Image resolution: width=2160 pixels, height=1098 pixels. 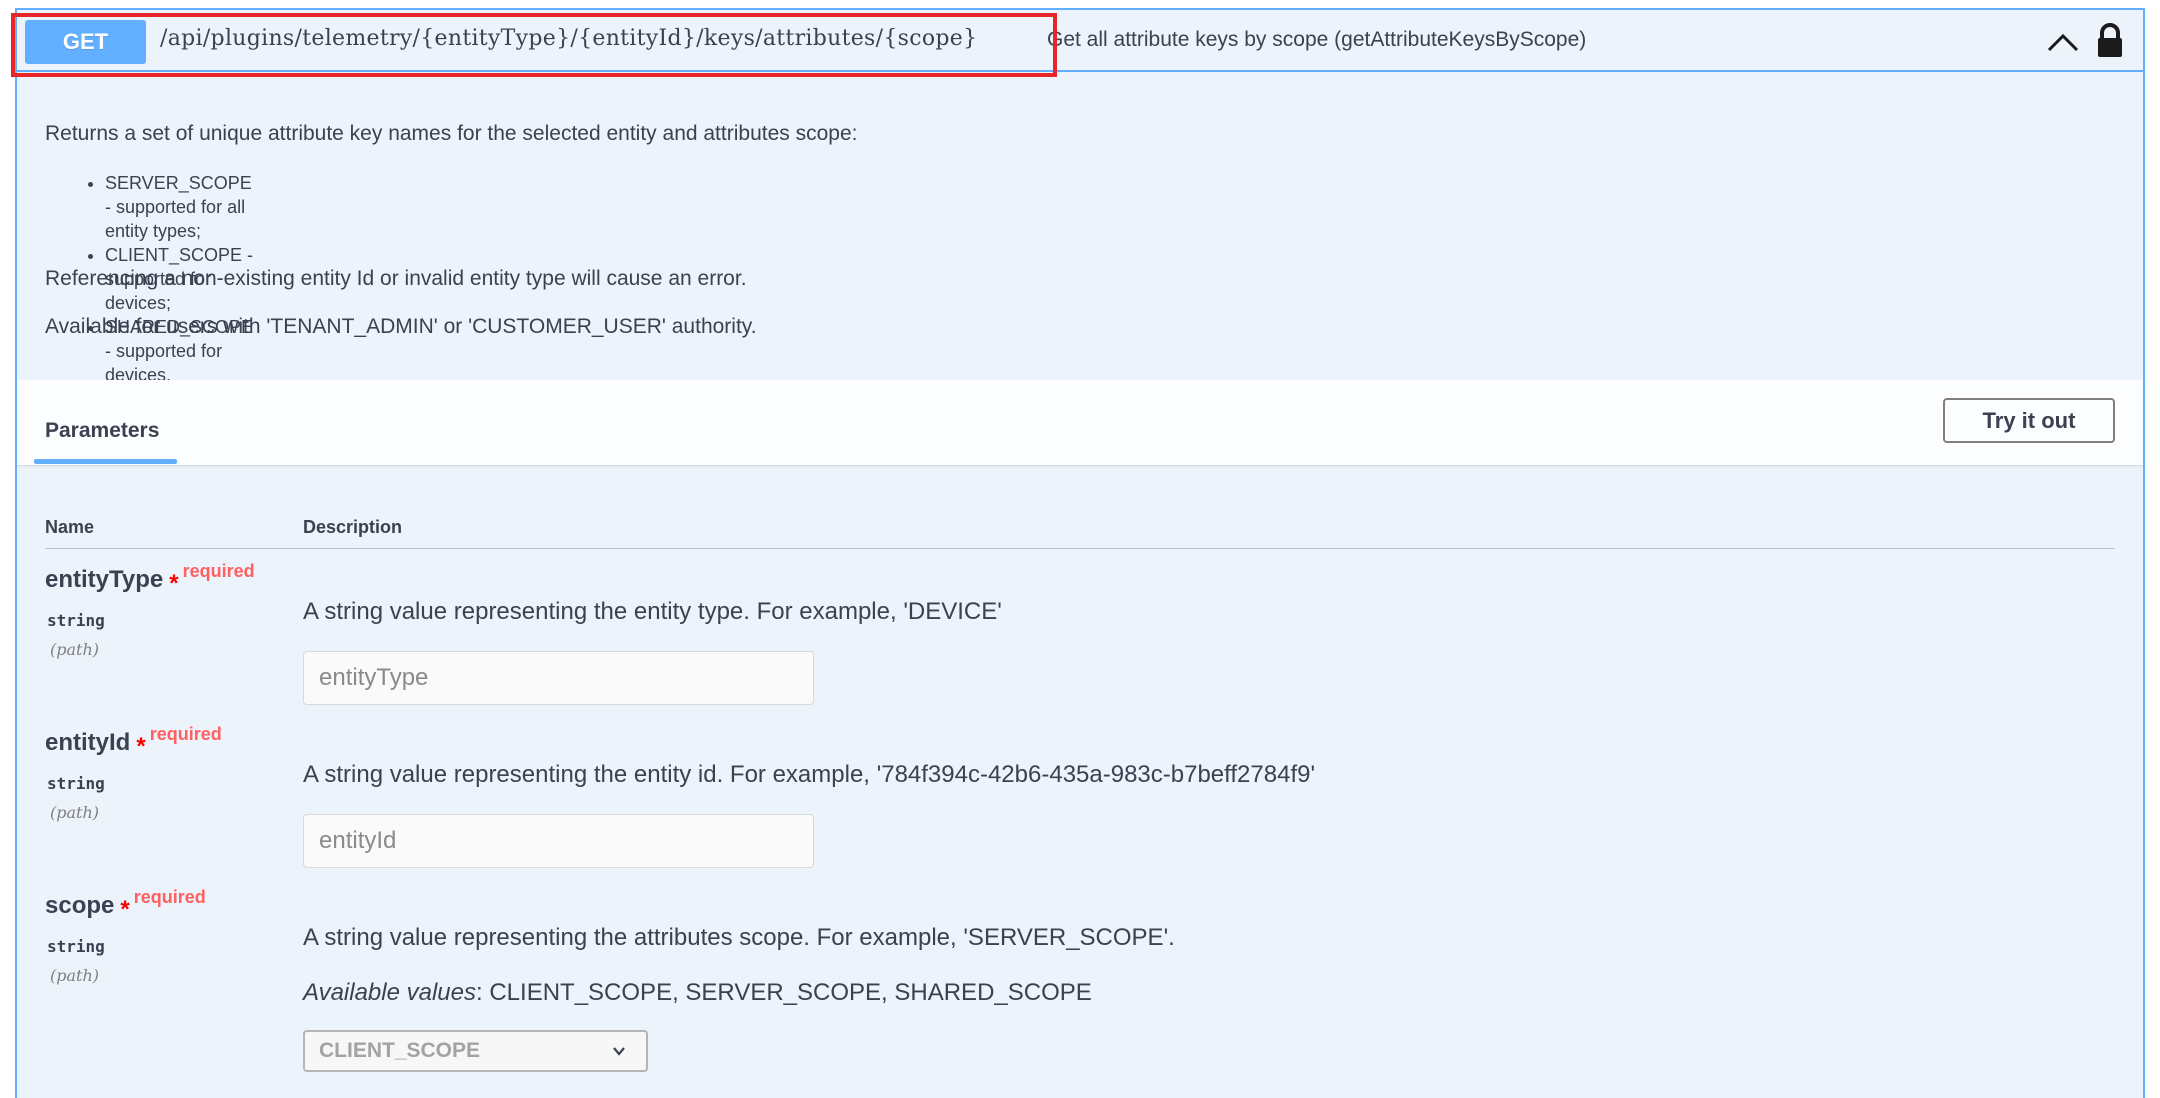 What do you see at coordinates (133, 742) in the screenshot?
I see `param-name-entityid: entityId * required` at bounding box center [133, 742].